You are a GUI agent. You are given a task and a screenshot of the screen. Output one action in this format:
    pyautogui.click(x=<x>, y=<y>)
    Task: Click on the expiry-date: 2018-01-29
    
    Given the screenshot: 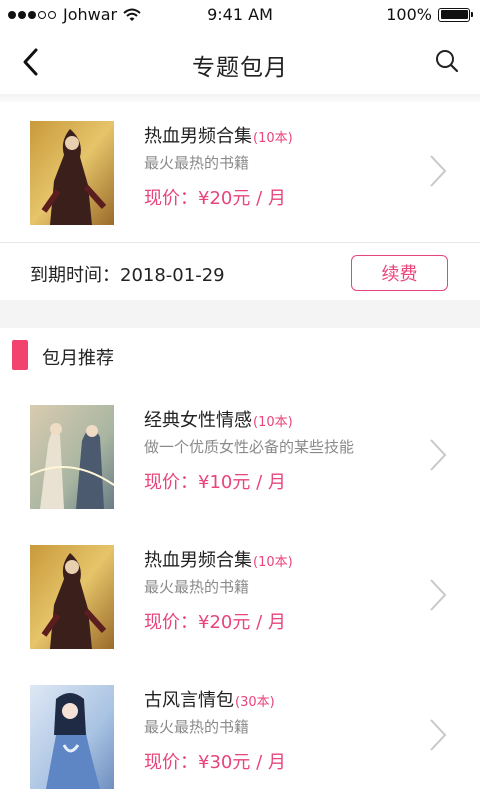 What is the action you would take?
    pyautogui.click(x=172, y=275)
    